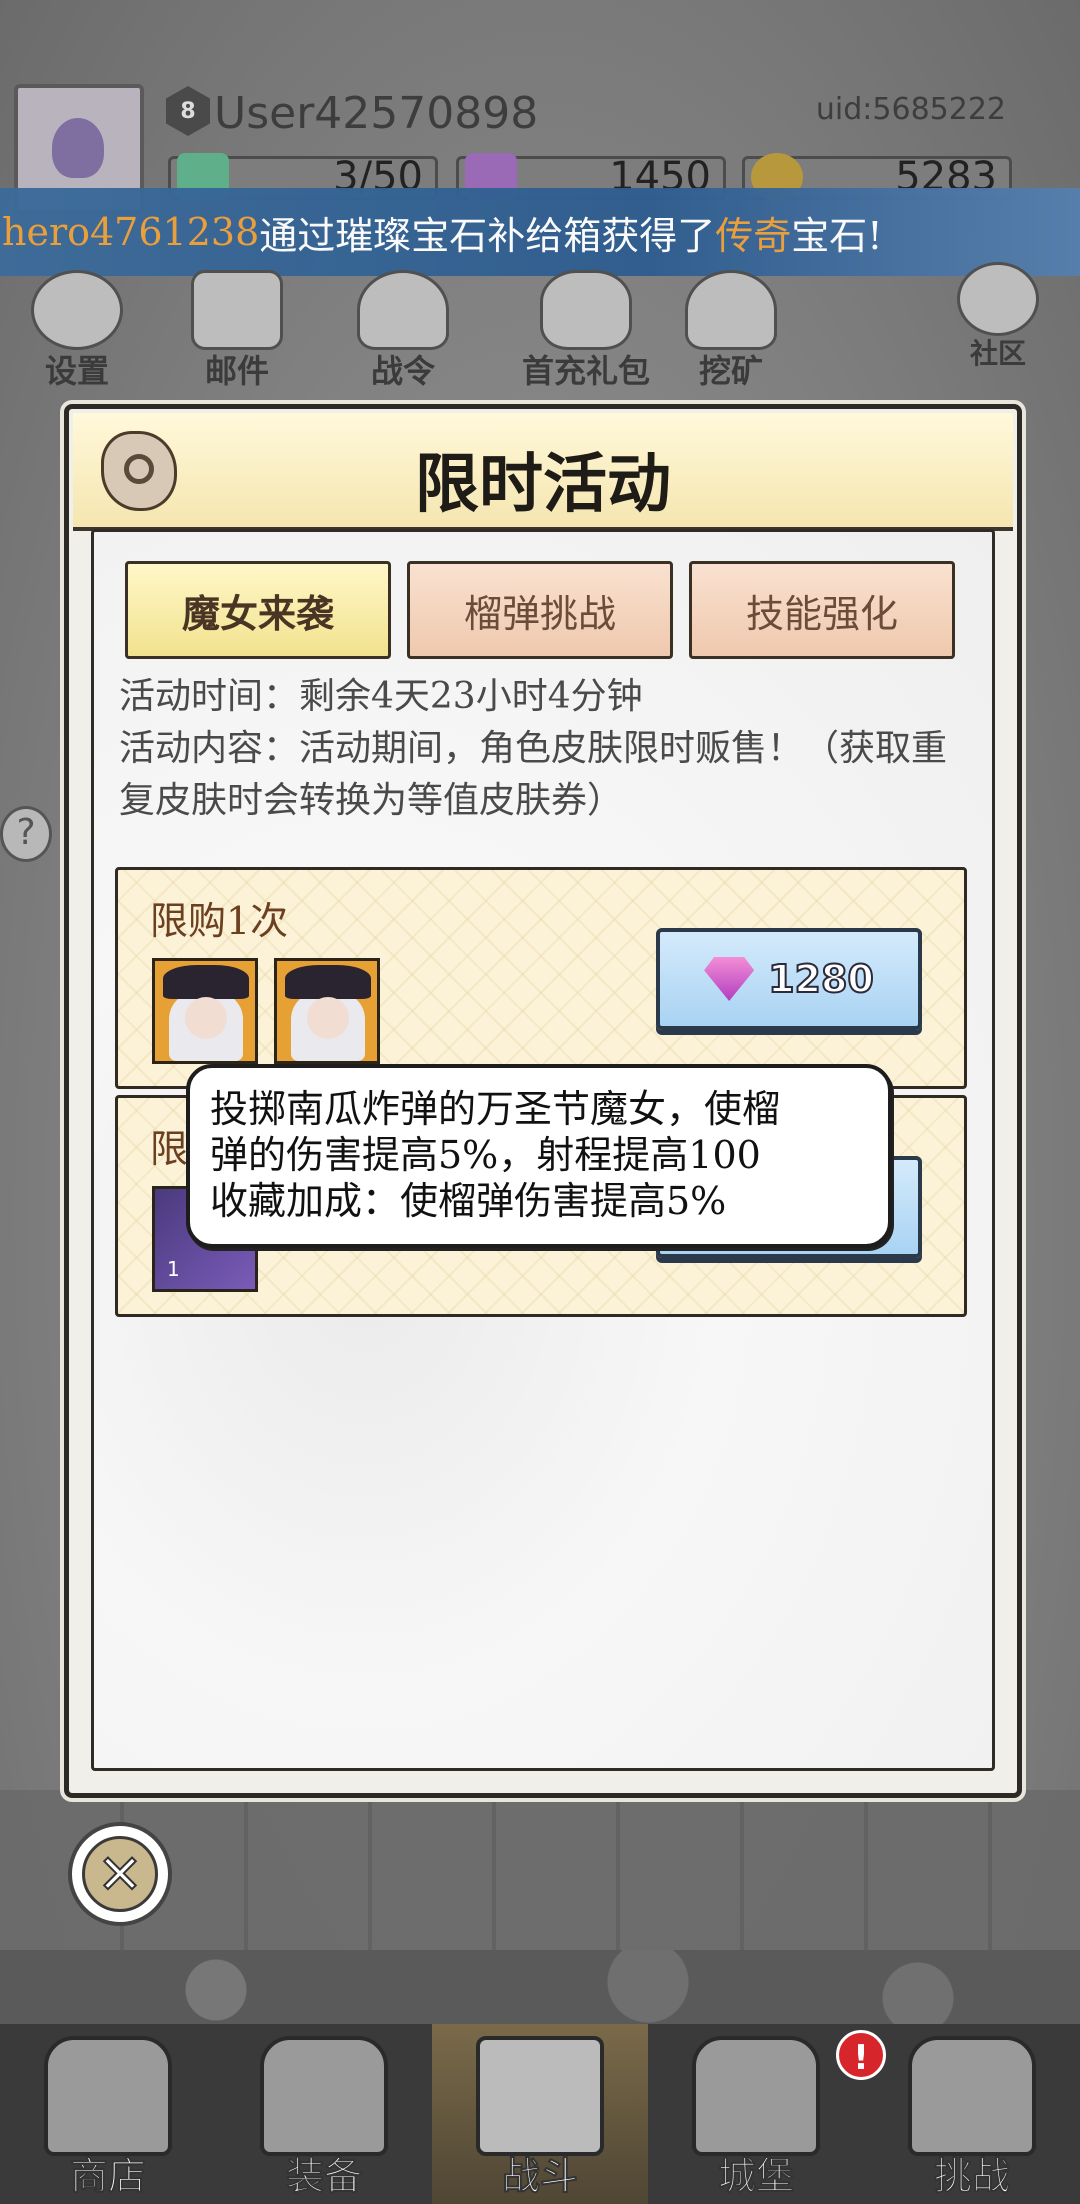 The width and height of the screenshot is (1080, 2204). What do you see at coordinates (972, 2176) in the screenshot?
I see `nav-challenge-label: 挑战` at bounding box center [972, 2176].